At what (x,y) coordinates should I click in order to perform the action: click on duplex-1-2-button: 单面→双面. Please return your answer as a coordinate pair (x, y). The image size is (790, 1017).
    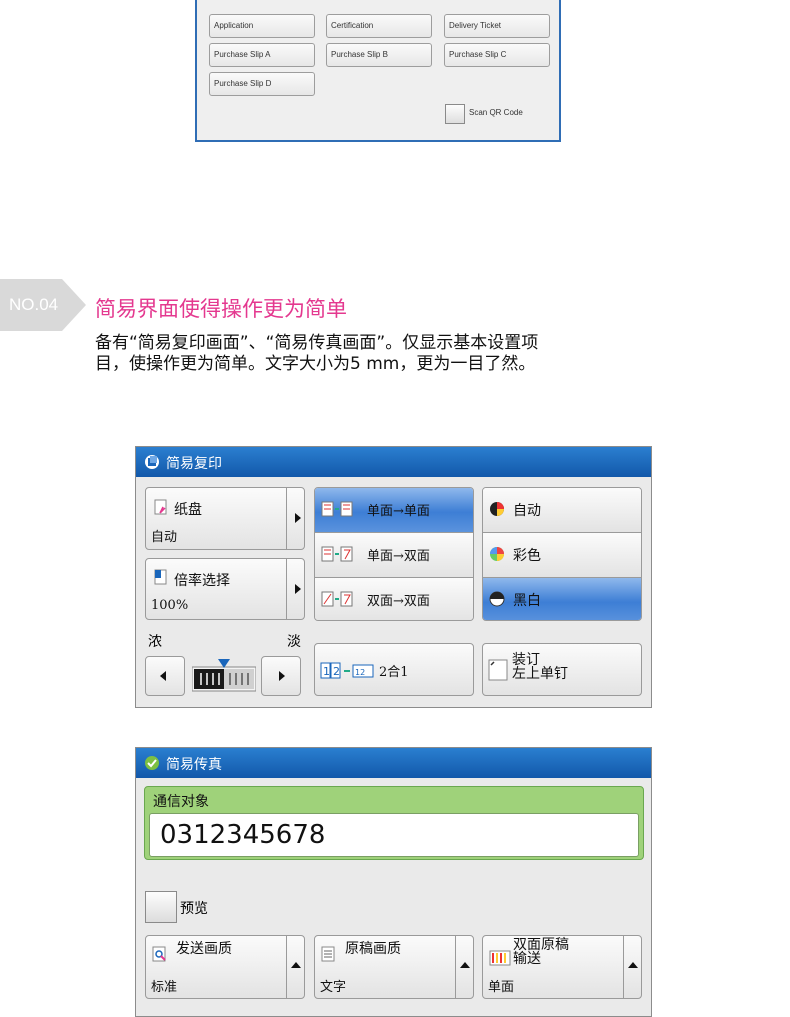
    Looking at the image, I should click on (394, 555).